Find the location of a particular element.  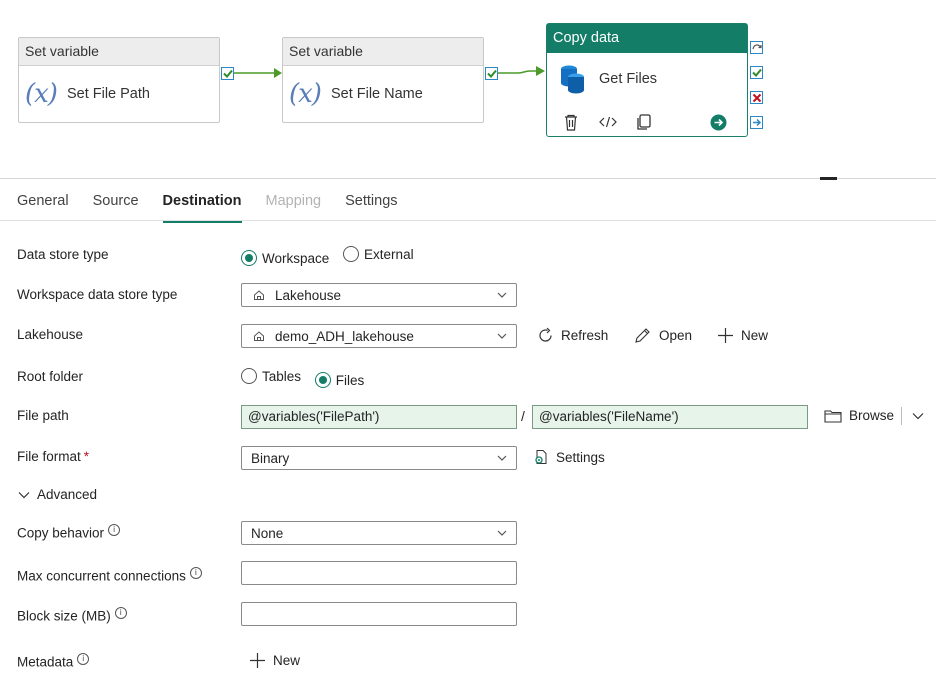

failure-output-icon is located at coordinates (756, 97).